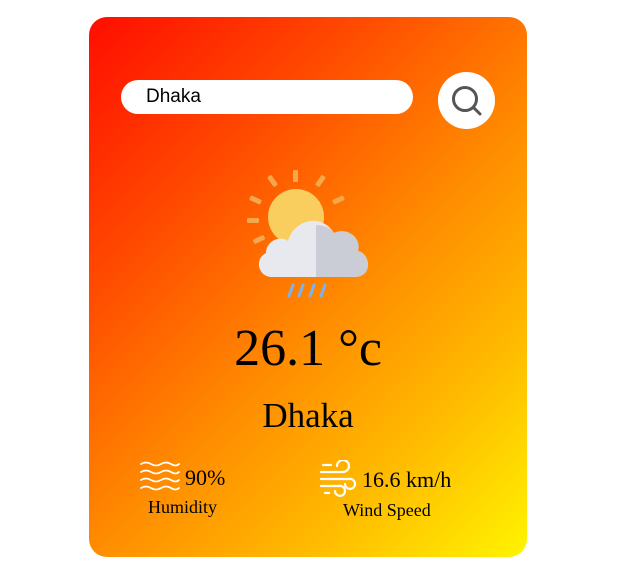 The image size is (627, 575). I want to click on city-name: Dhaka, so click(308, 415).